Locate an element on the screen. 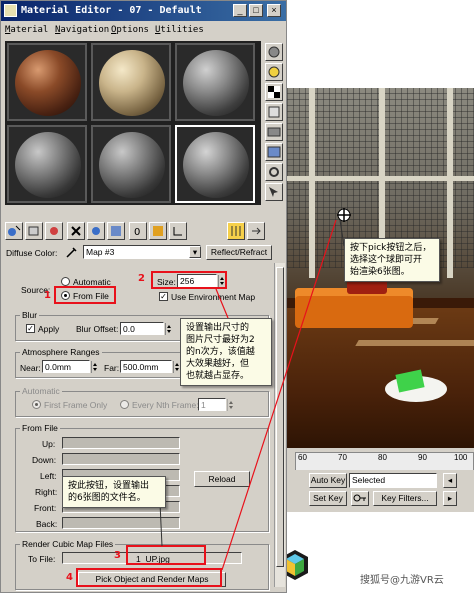 The height and width of the screenshot is (593, 474). back-label: Back: is located at coordinates (47, 524).